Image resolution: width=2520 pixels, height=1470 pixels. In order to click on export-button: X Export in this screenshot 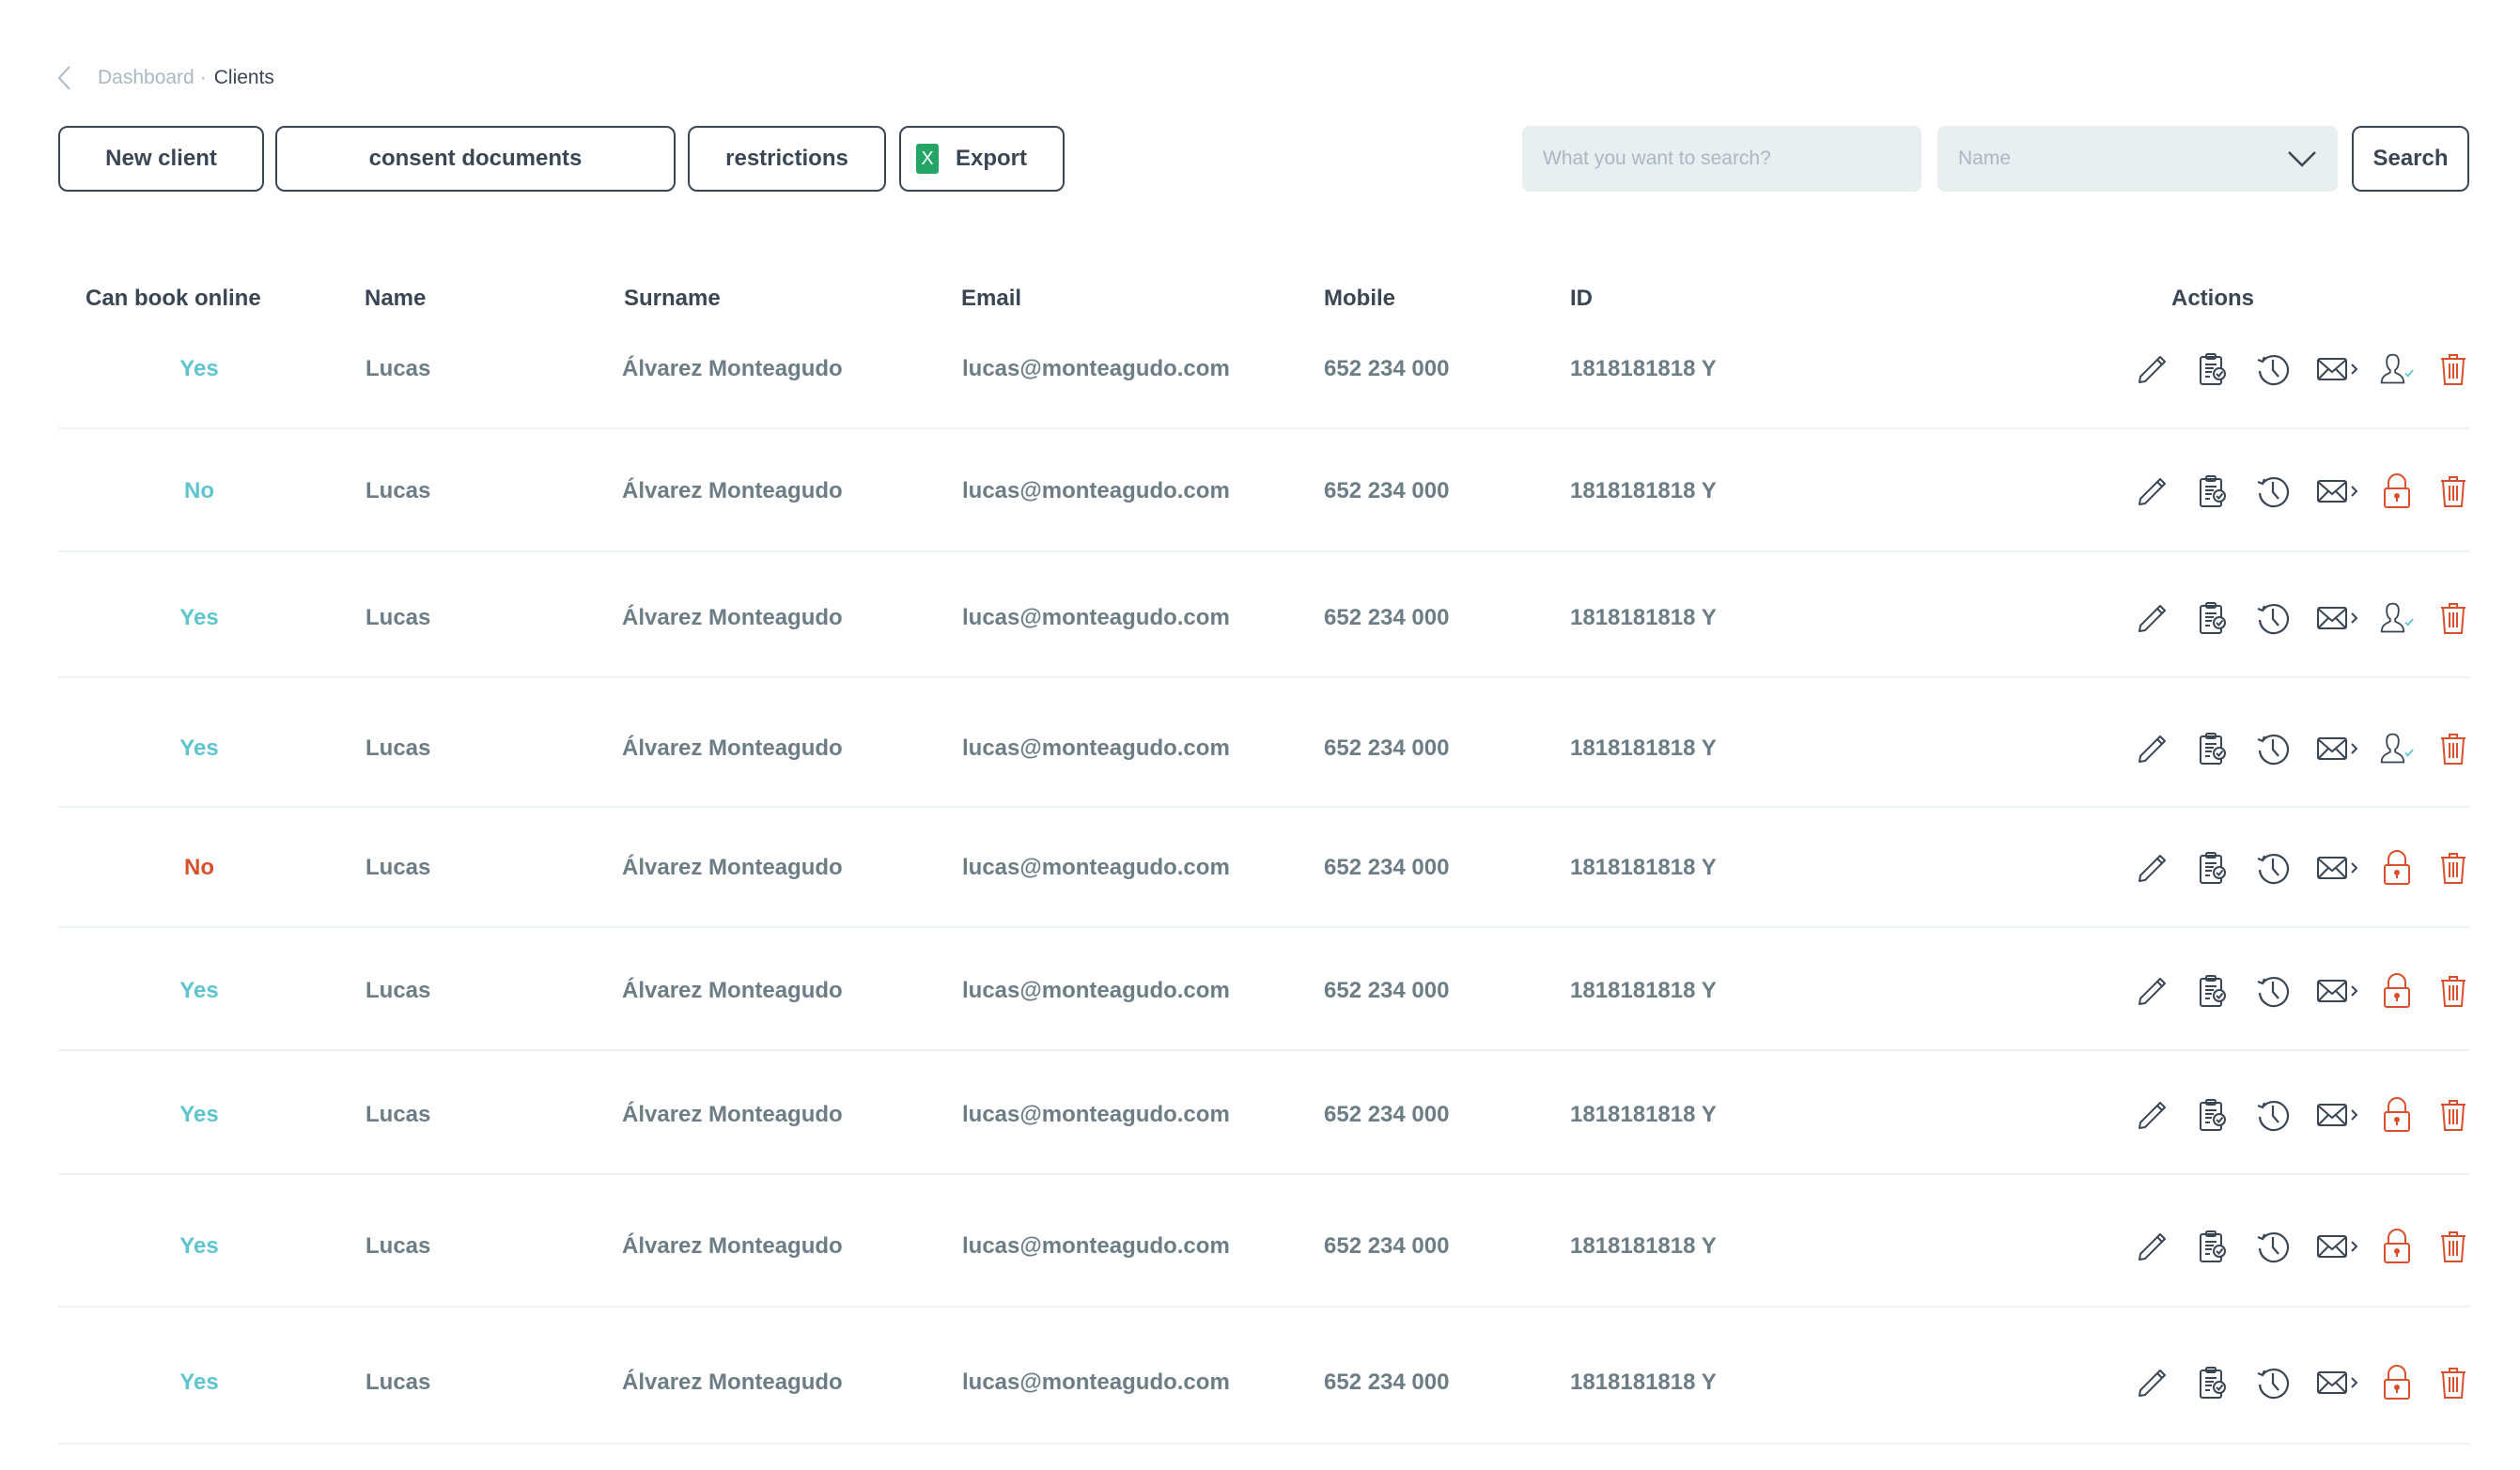, I will do `click(982, 159)`.